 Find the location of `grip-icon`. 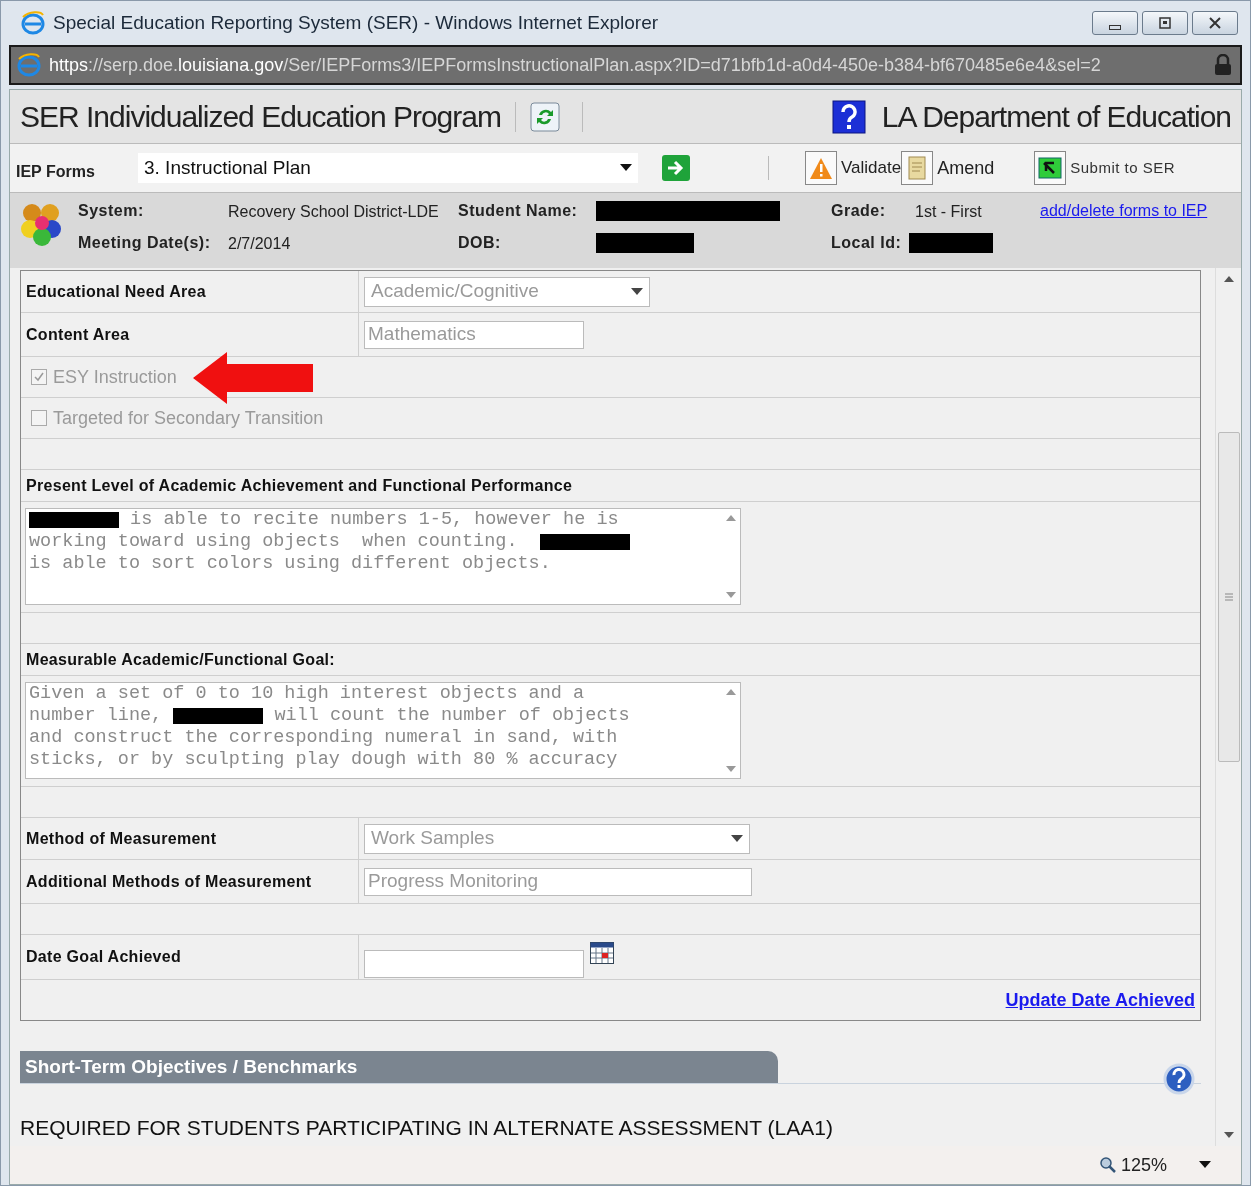

grip-icon is located at coordinates (1228, 597).